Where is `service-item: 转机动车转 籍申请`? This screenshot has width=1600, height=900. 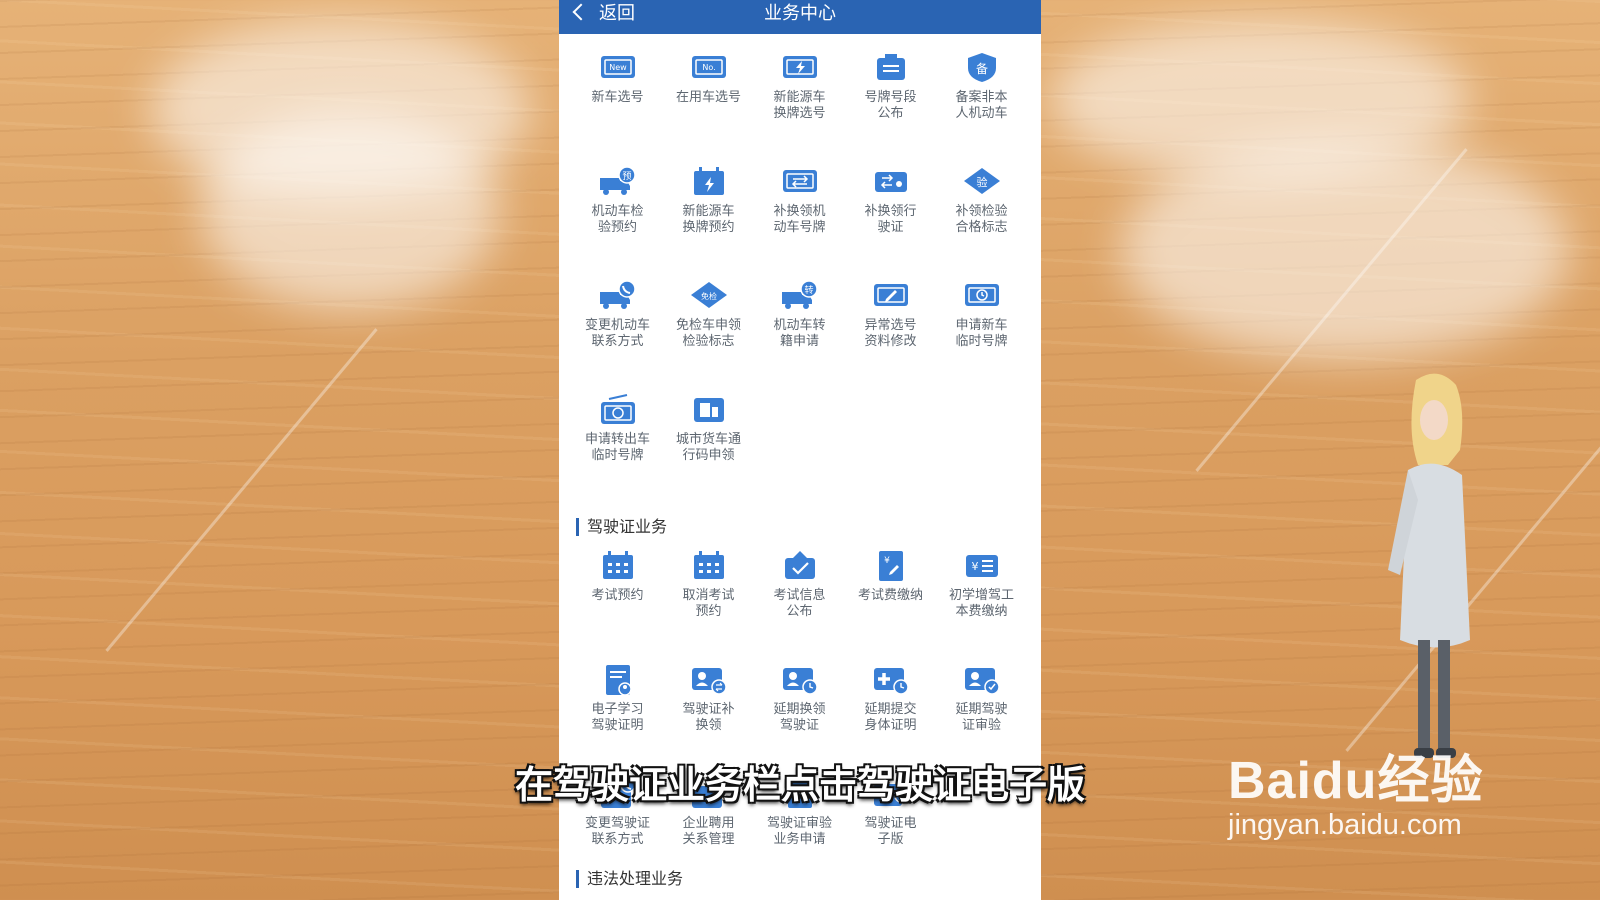
service-item: 转机动车转 籍申请 is located at coordinates (799, 335).